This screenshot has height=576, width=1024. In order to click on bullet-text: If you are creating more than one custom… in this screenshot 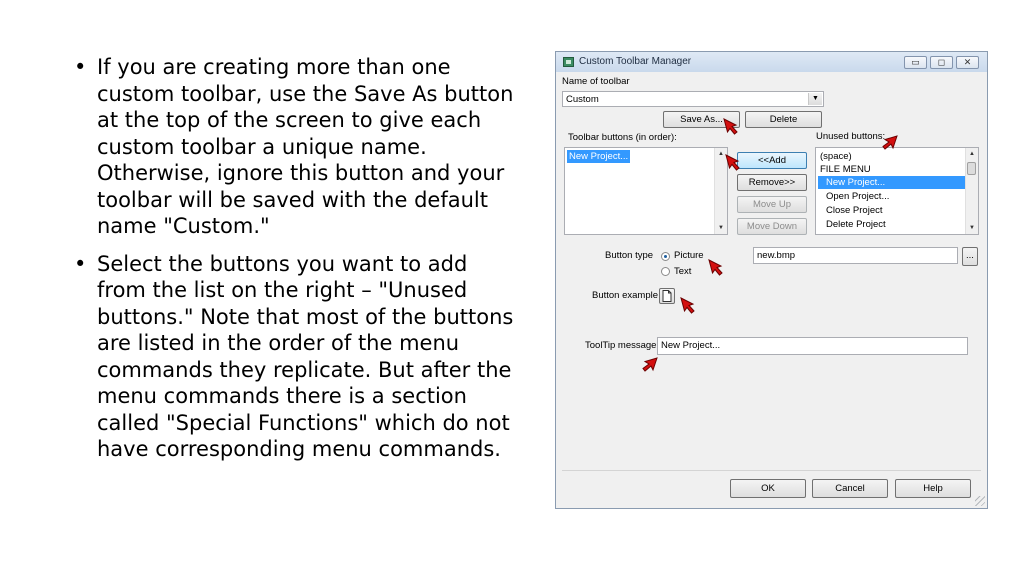, I will do `click(305, 146)`.